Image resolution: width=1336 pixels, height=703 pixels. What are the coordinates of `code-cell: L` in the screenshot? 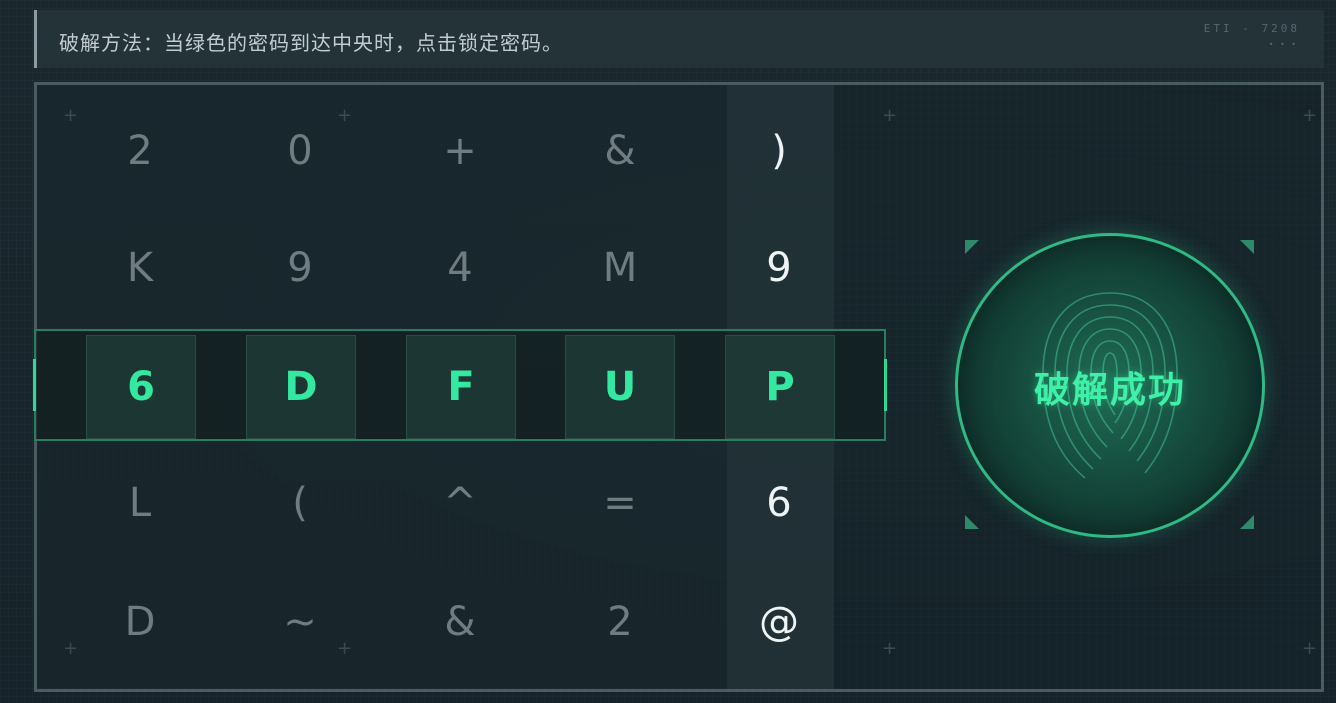 It's located at (140, 503).